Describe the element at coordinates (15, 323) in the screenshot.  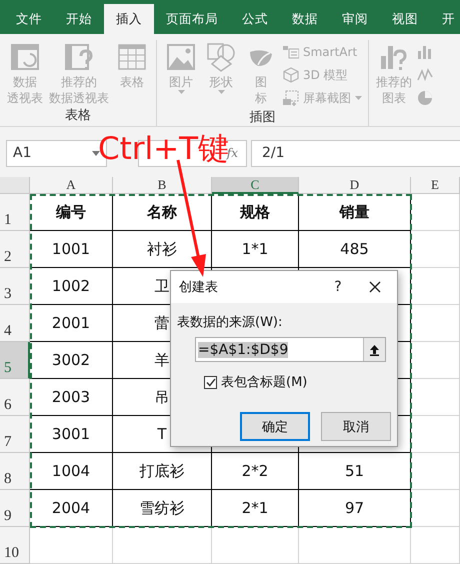
I see `row-header: 4` at that location.